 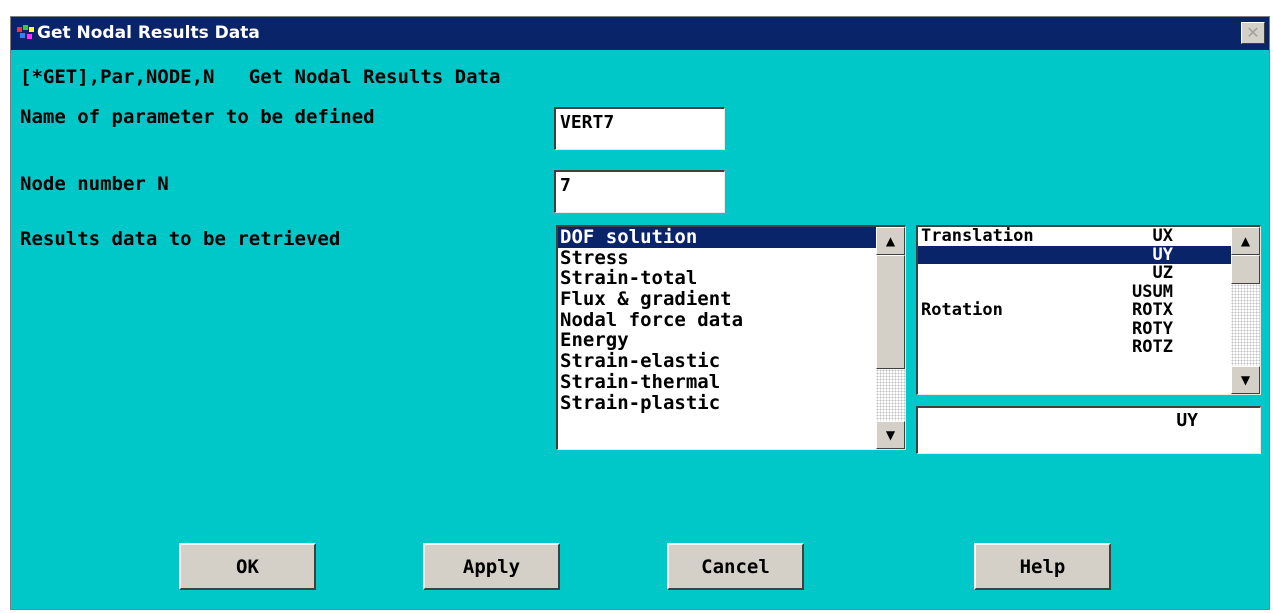 What do you see at coordinates (180, 239) in the screenshot?
I see `results-data-label: Results data to be retrieved` at bounding box center [180, 239].